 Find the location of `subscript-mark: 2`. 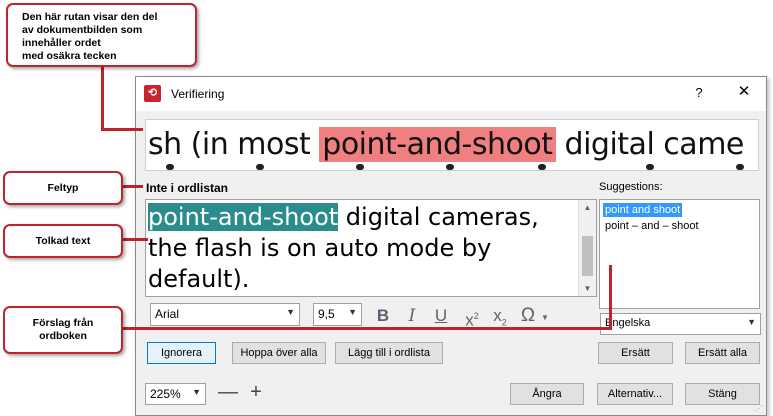

subscript-mark: 2 is located at coordinates (504, 322).